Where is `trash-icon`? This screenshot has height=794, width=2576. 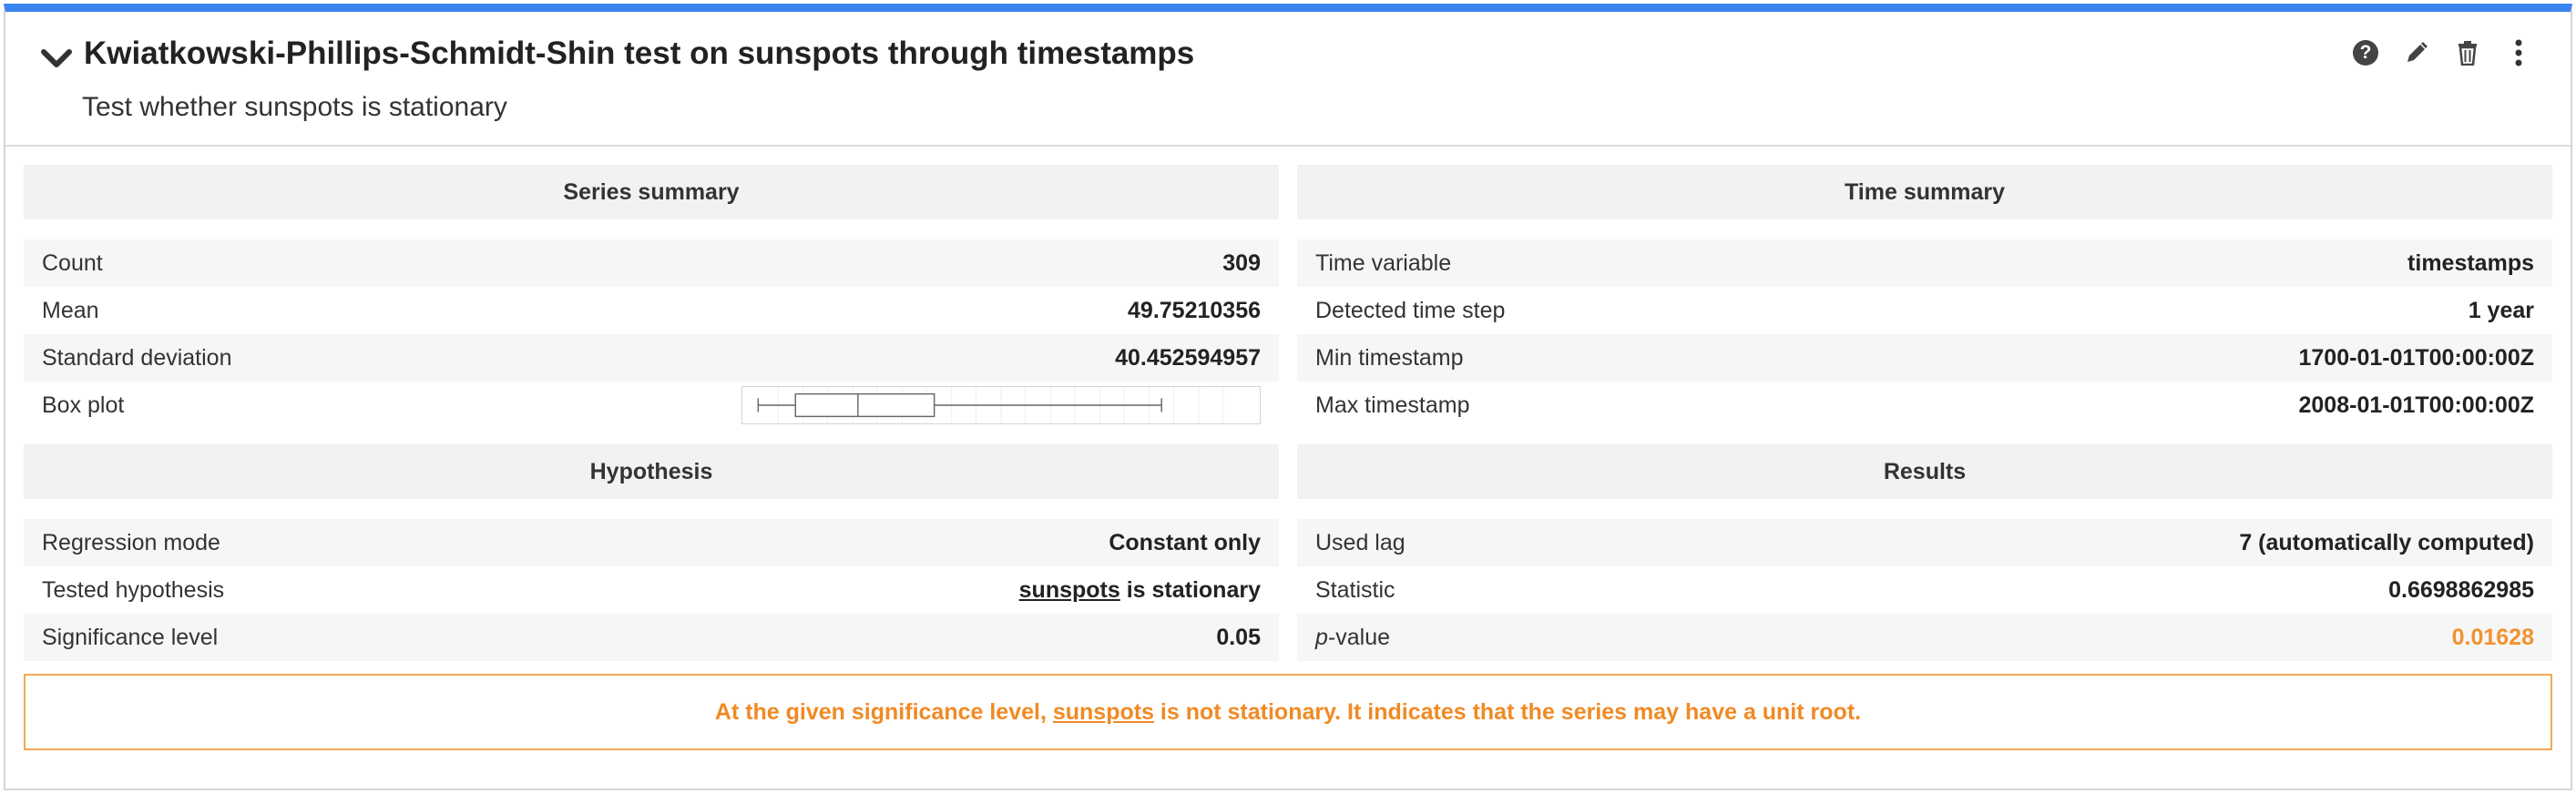 trash-icon is located at coordinates (2467, 53).